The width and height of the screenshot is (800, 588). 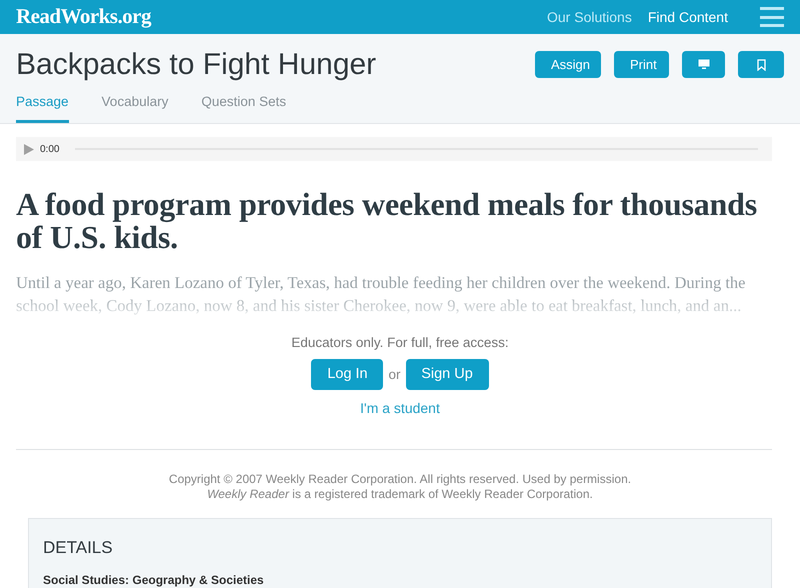 I want to click on menu-icon, so click(x=772, y=17).